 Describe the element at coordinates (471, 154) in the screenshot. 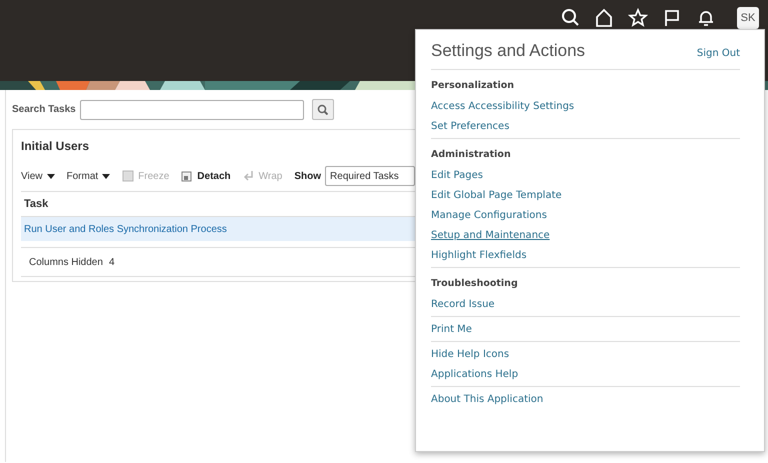

I see `section-heading: Administration` at that location.